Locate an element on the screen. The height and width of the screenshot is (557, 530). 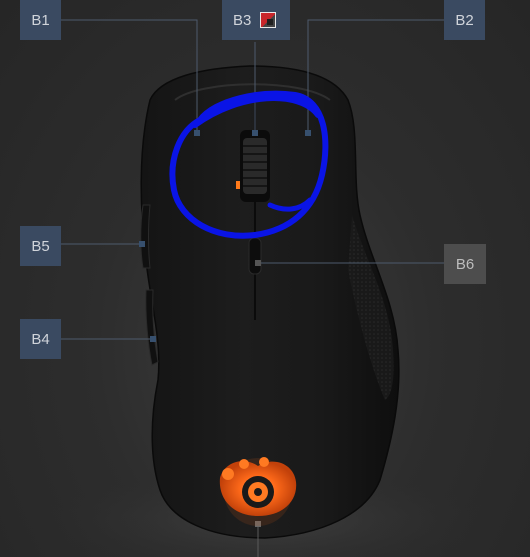
color-swatch-icon is located at coordinates (268, 20).